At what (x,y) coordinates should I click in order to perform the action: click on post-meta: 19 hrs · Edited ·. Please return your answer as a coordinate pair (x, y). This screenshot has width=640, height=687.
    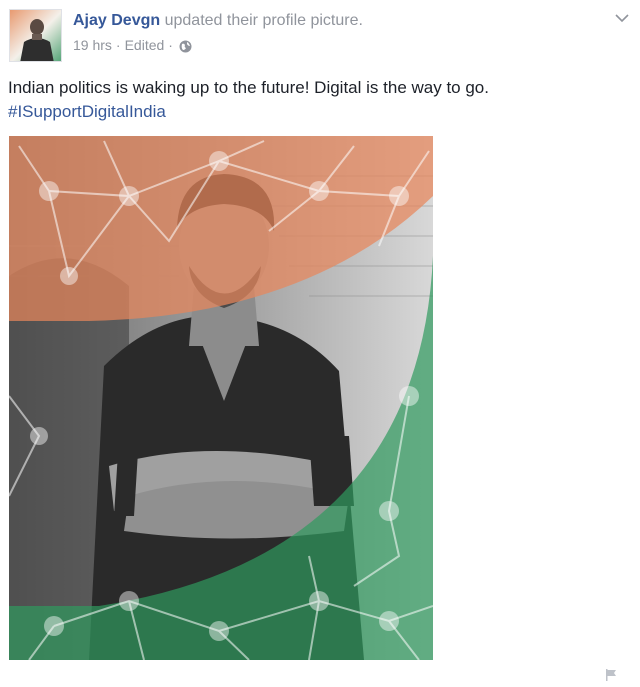
    Looking at the image, I should click on (132, 45).